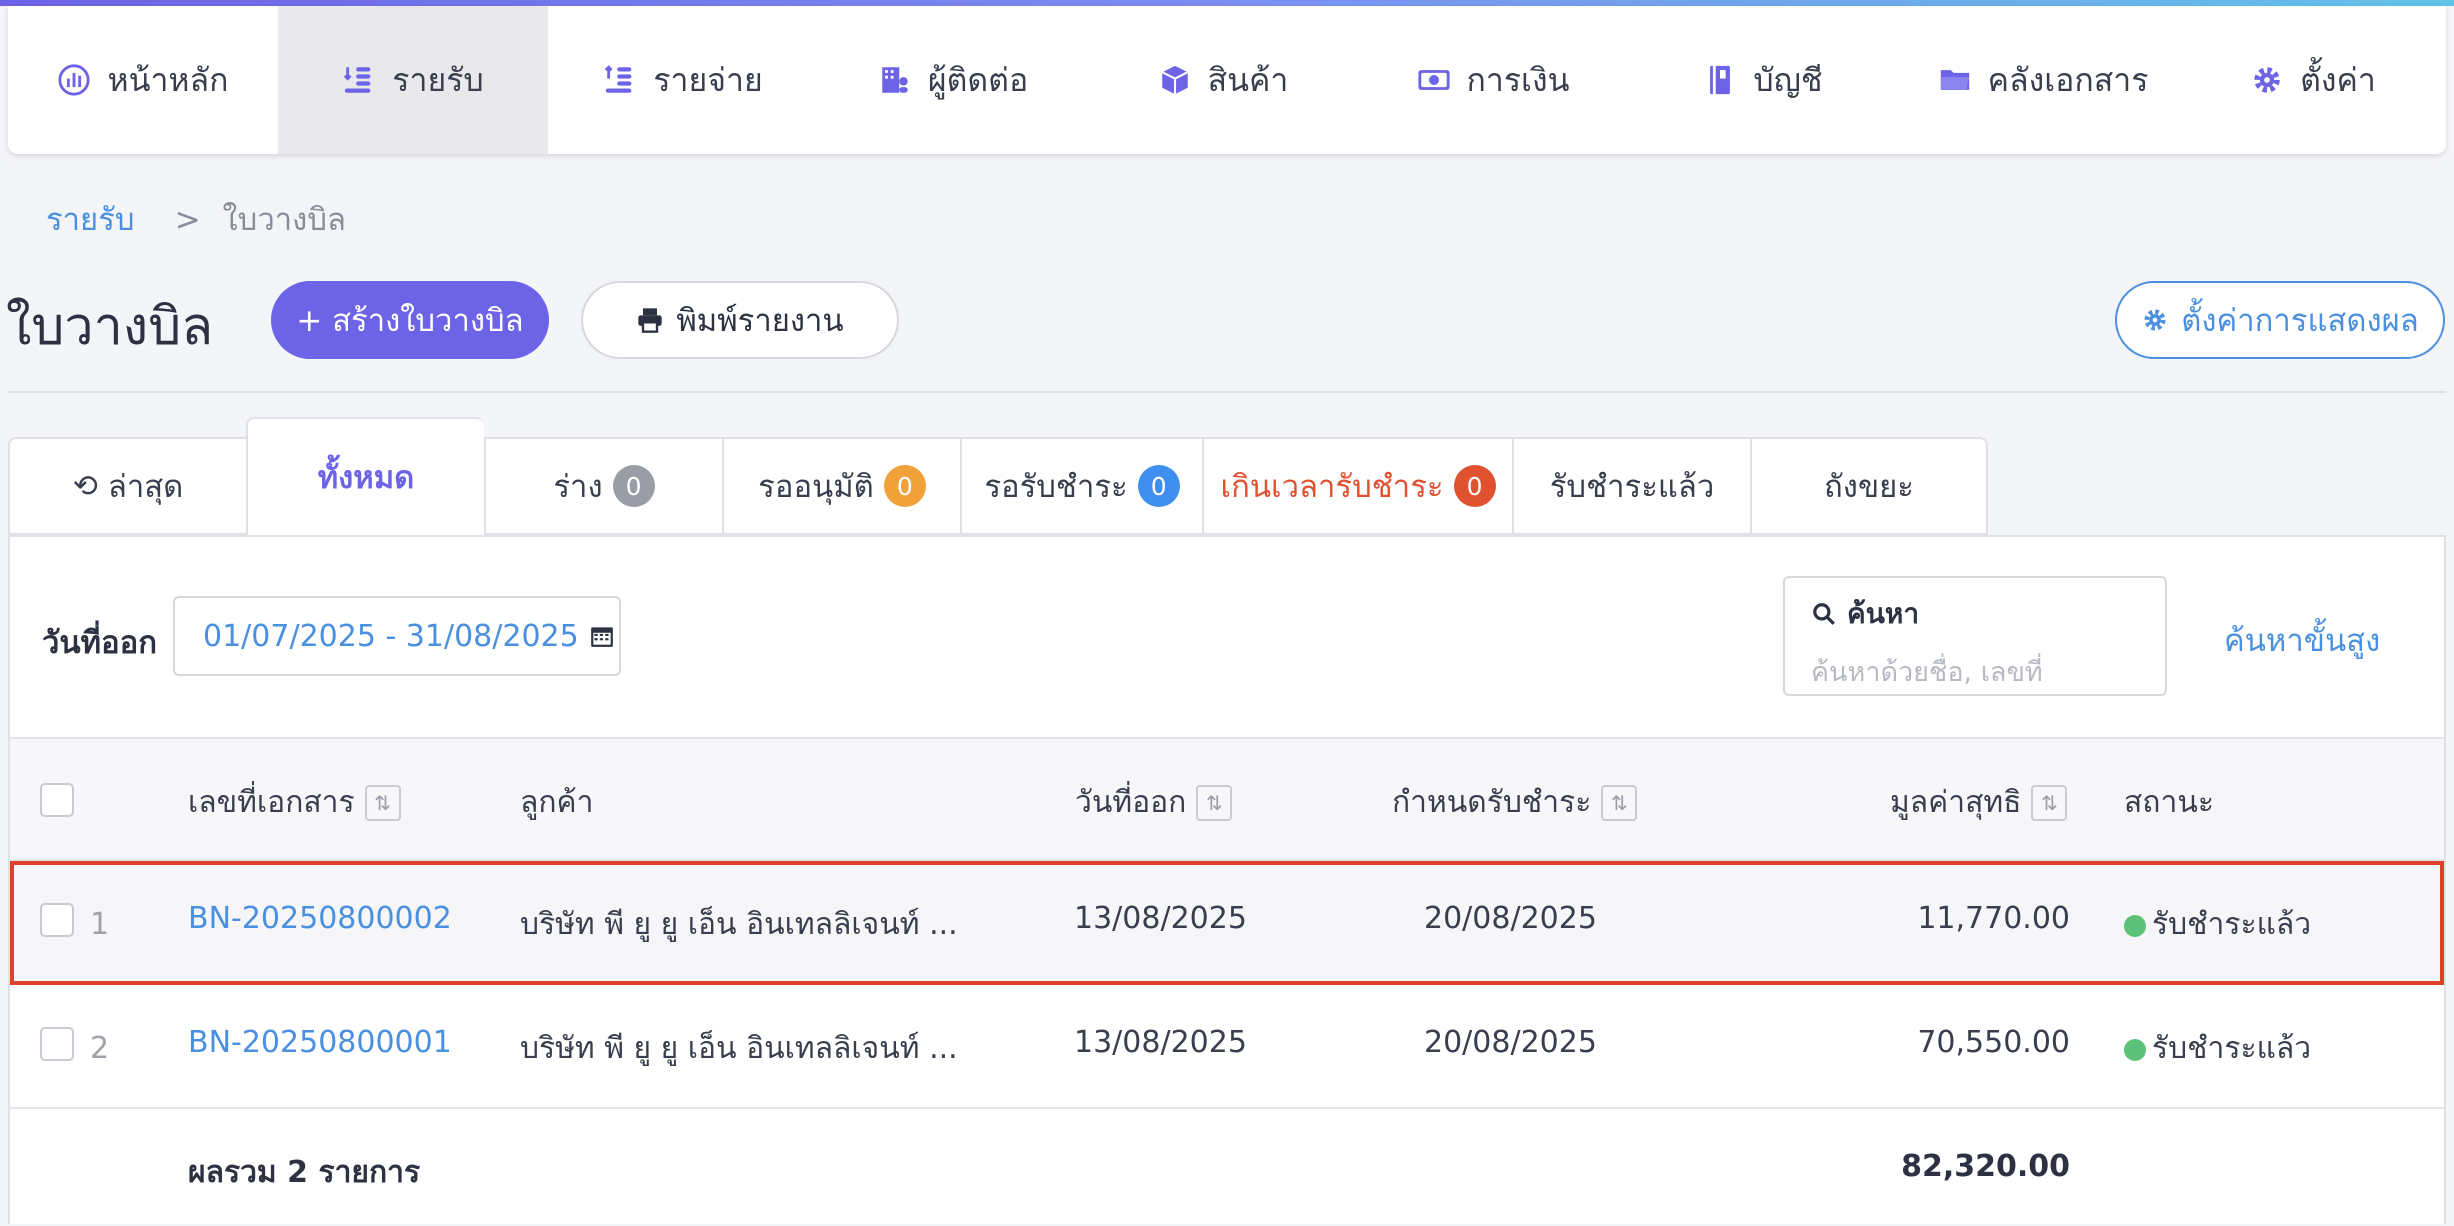  I want to click on tab-all: ทั้งหมด, so click(365, 476).